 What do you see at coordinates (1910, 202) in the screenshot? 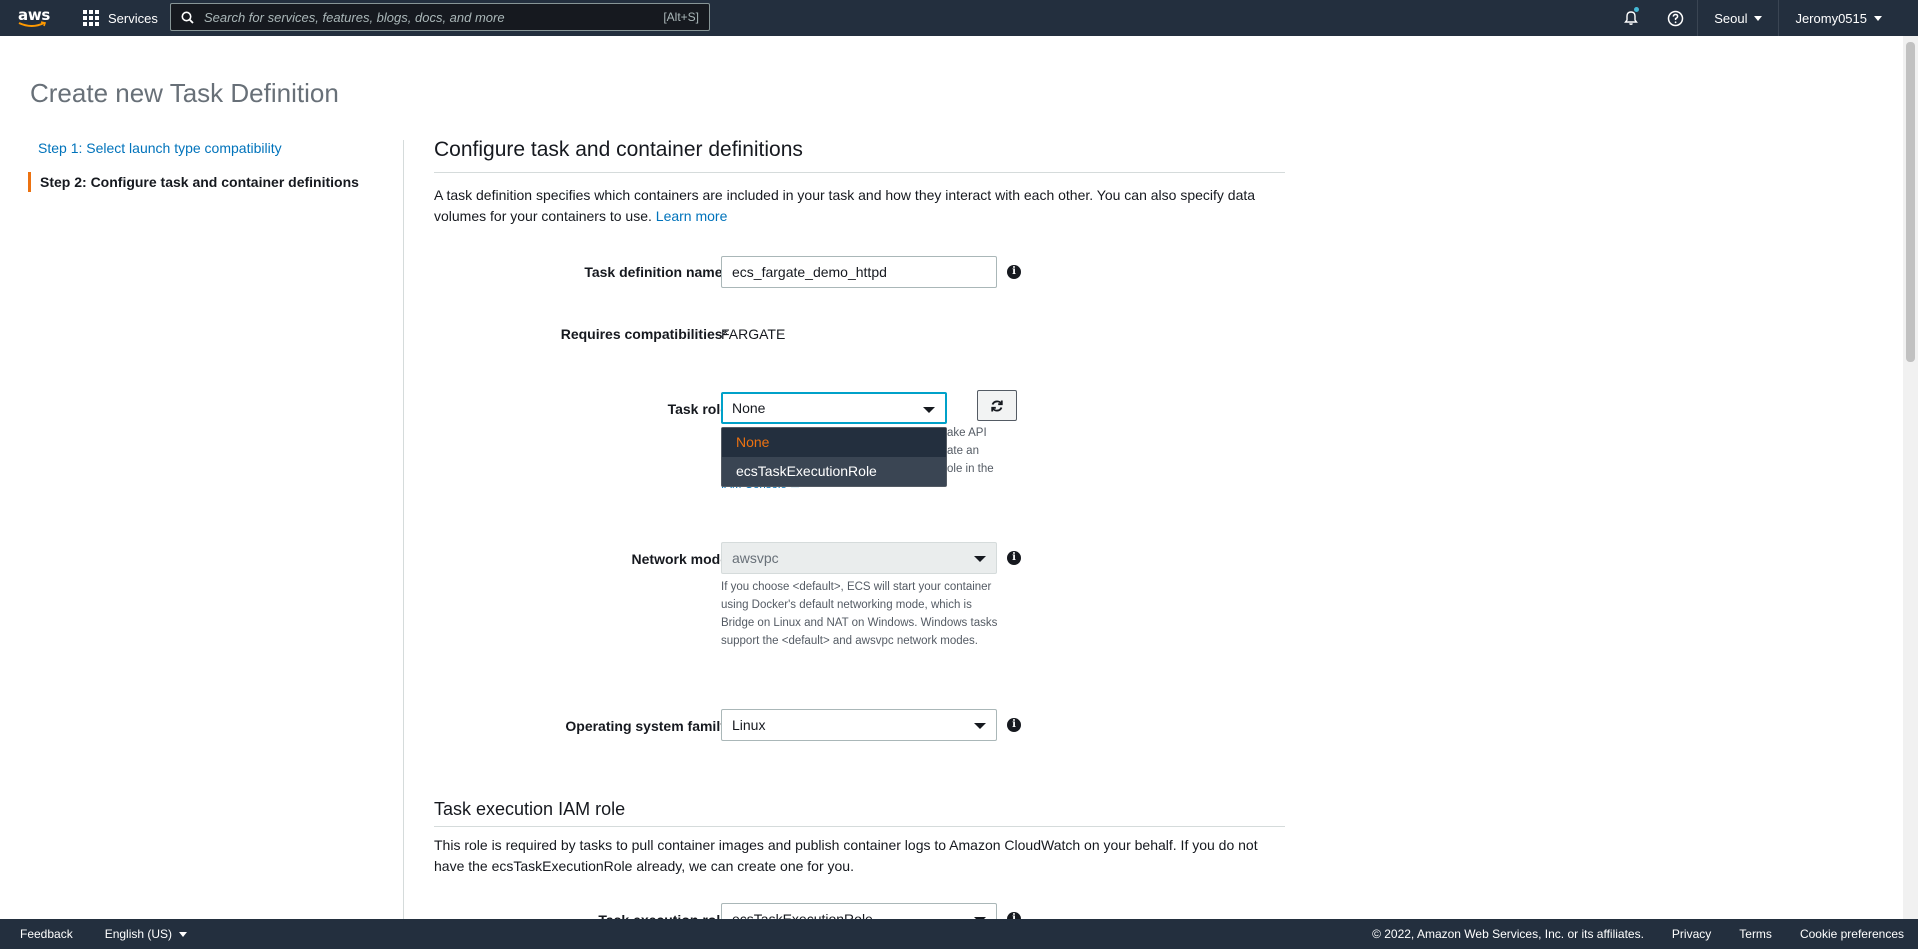
I see `scrollbar-thumb` at bounding box center [1910, 202].